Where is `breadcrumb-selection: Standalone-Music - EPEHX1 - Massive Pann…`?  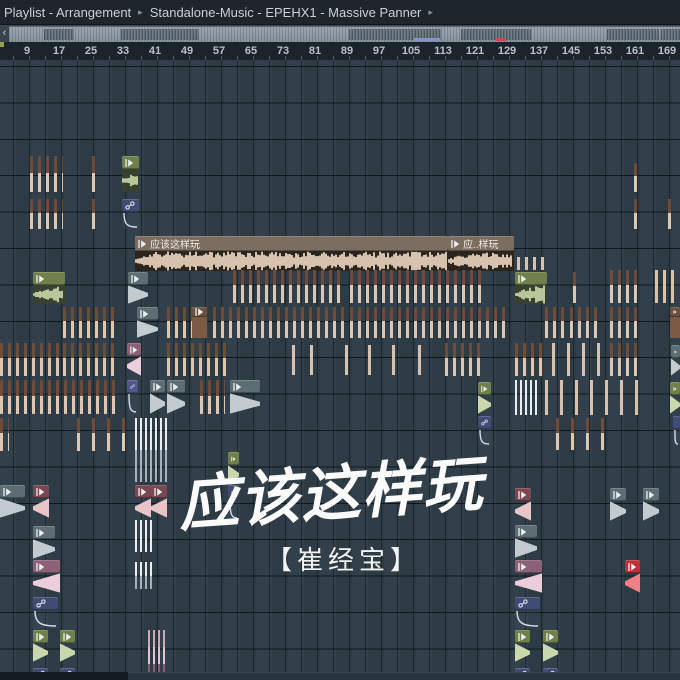 breadcrumb-selection: Standalone-Music - EPEHX1 - Massive Pann… is located at coordinates (286, 12).